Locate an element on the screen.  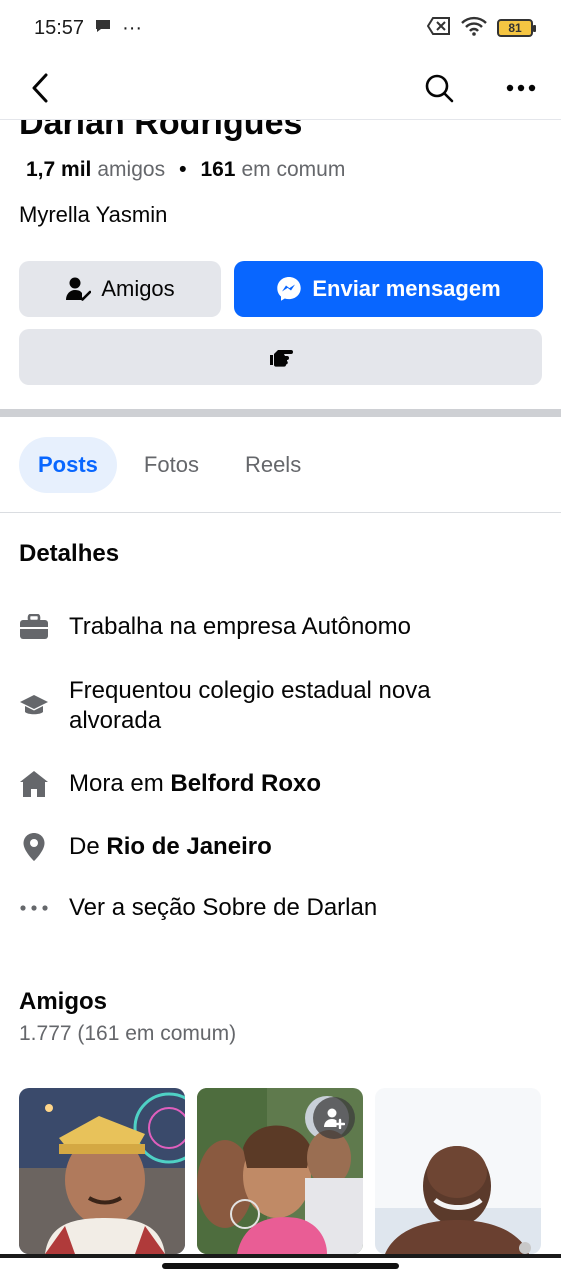
details-title: Detalhes is located at coordinates (69, 553).